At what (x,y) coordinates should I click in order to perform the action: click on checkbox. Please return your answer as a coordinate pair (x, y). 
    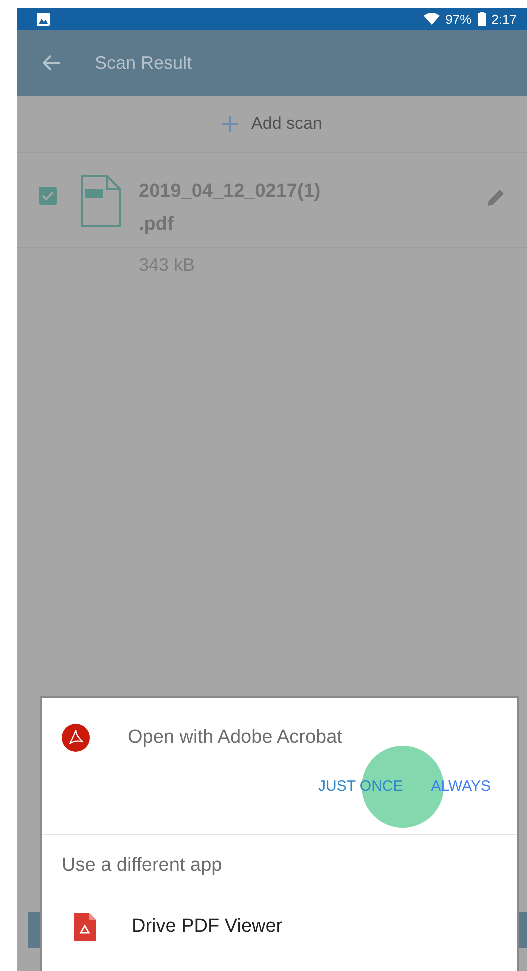
    Looking at the image, I should click on (48, 196).